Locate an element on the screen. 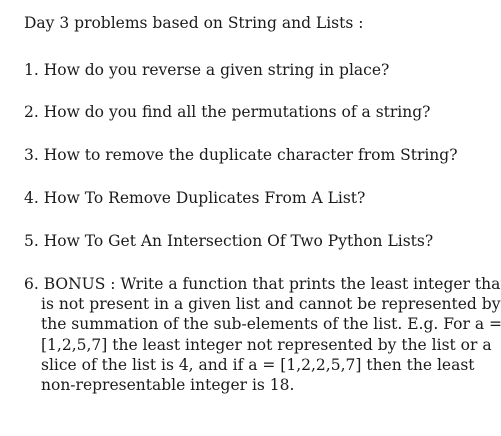  bonus-line-6: non-representable integer is 18. is located at coordinates (168, 385).